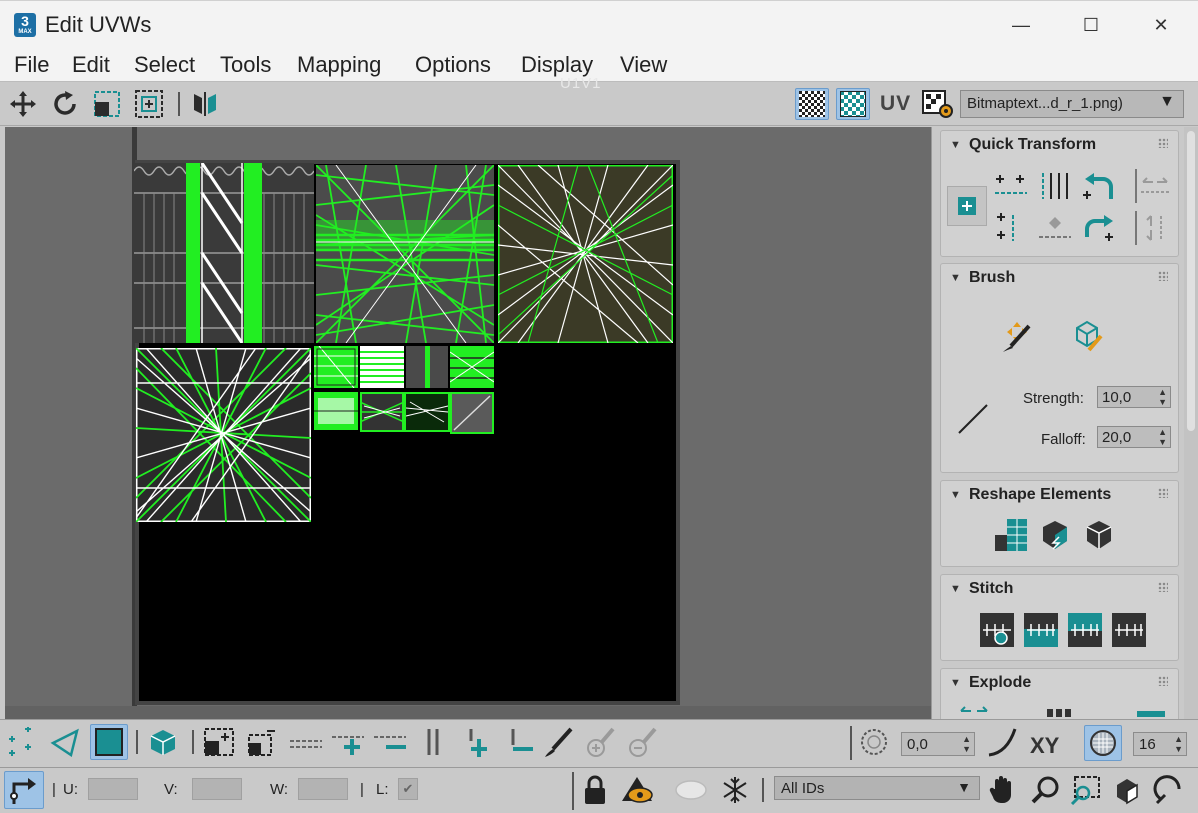  Describe the element at coordinates (938, 744) in the screenshot. I see `soft-selection-spinner: 0,0 ▲ ▼` at that location.